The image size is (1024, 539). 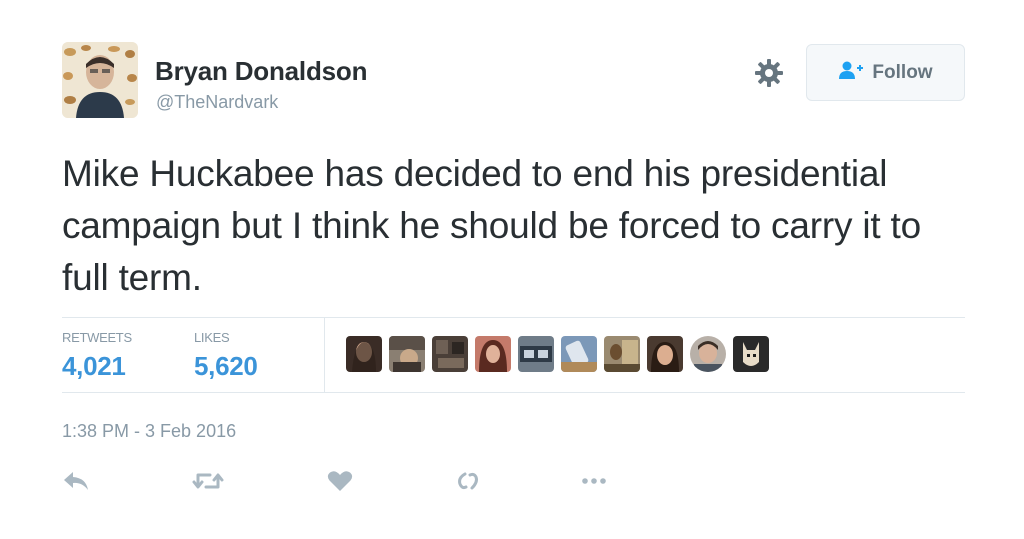 I want to click on divider-bottom, so click(x=513, y=392).